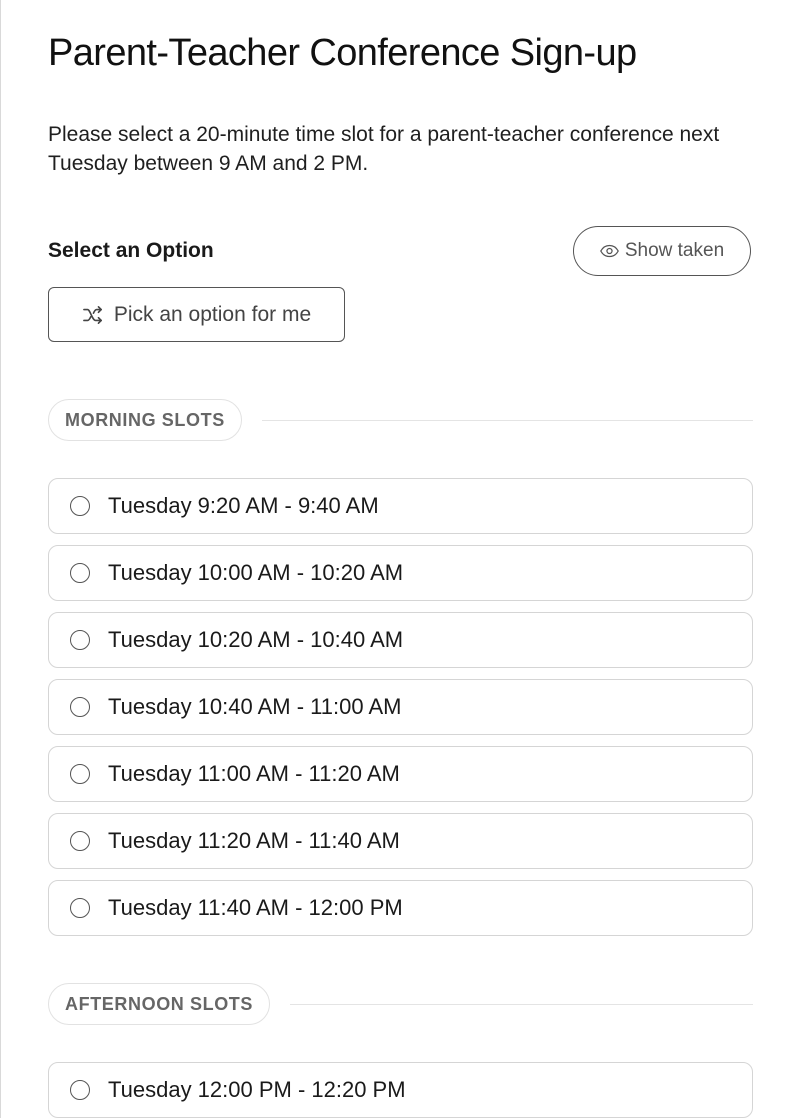 The width and height of the screenshot is (800, 1118). Describe the element at coordinates (159, 1004) in the screenshot. I see `afternoon-section-label: AFTERNOON SLOTS` at that location.